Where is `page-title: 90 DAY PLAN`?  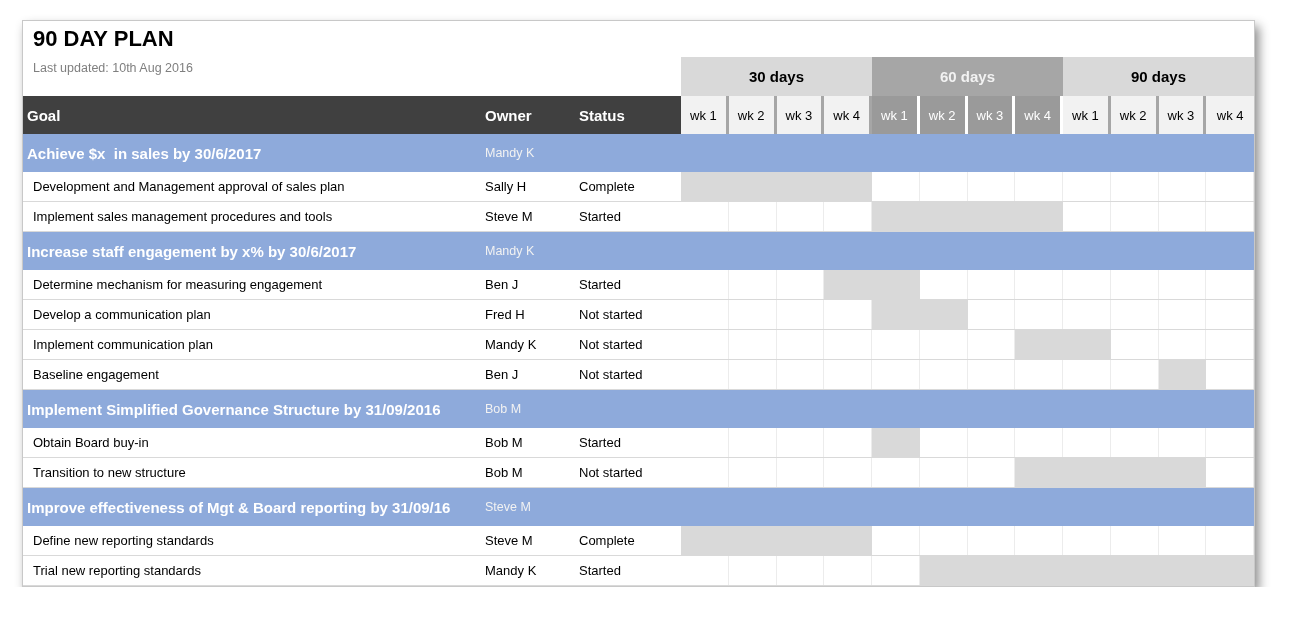
page-title: 90 DAY PLAN is located at coordinates (103, 39).